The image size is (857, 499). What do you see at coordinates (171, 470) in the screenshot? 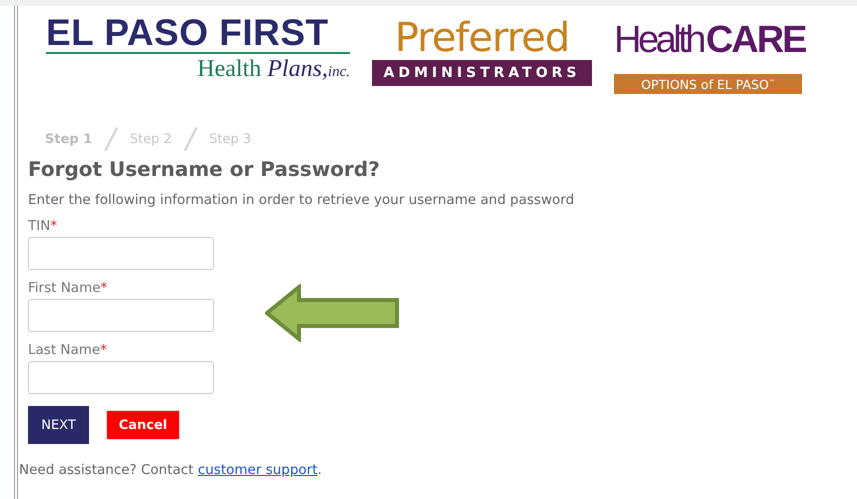
I see `help-text: Need assistance? Contact customer support.` at bounding box center [171, 470].